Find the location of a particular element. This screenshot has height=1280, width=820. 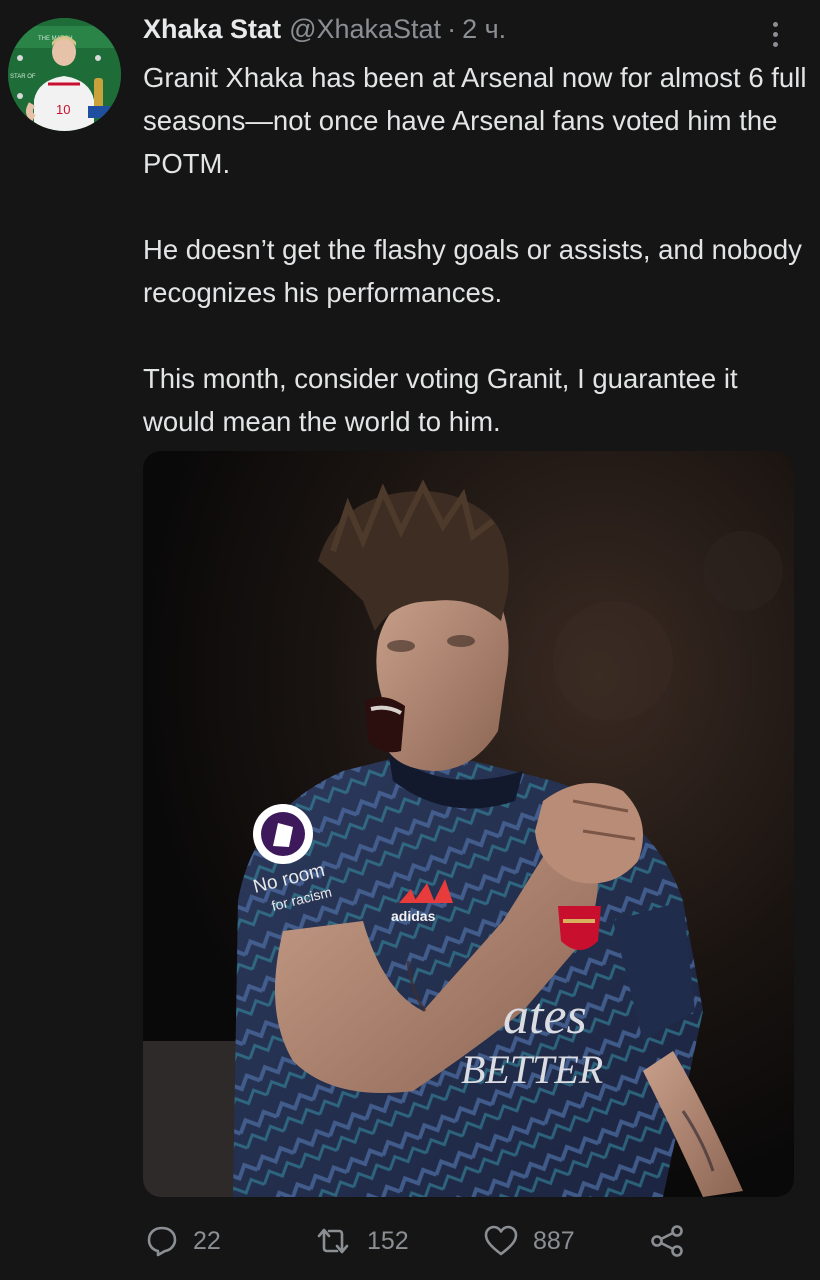

tweet-header: Xhaka Stat @XhakaStat · 2 ч. is located at coordinates (324, 34).